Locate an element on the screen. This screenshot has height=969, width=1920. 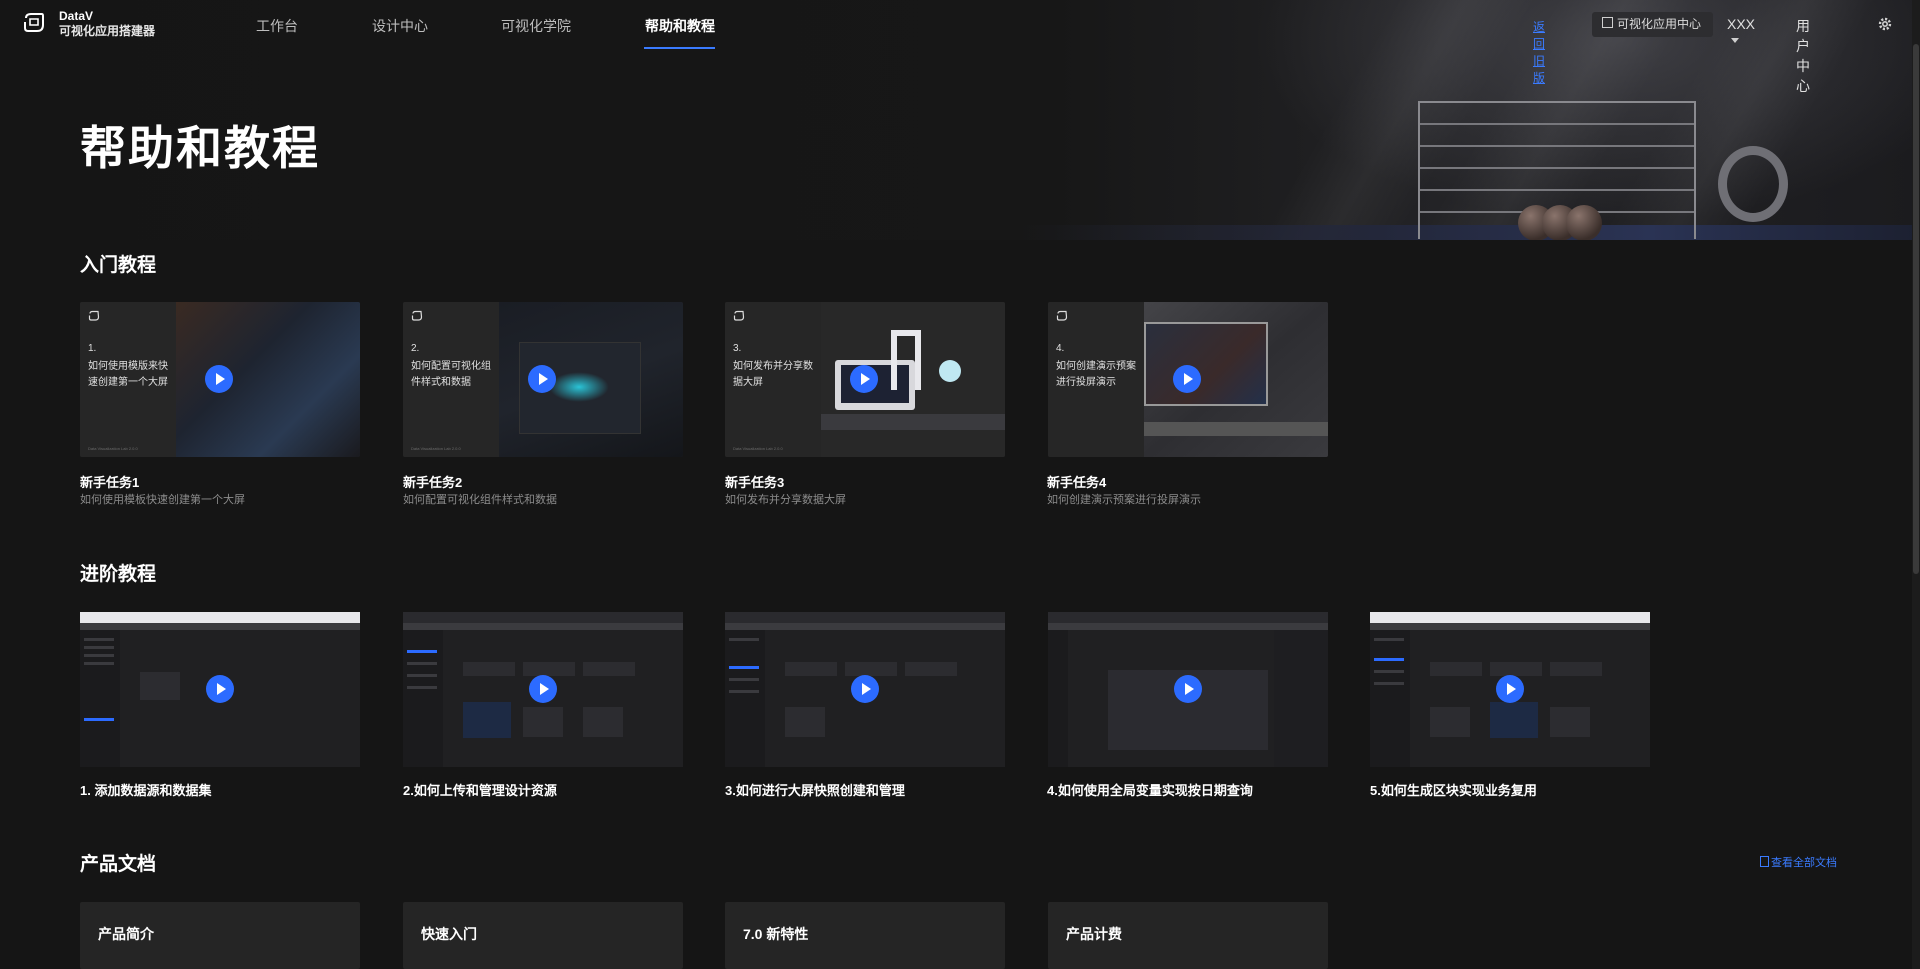
external-link-icon is located at coordinates (1607, 22).